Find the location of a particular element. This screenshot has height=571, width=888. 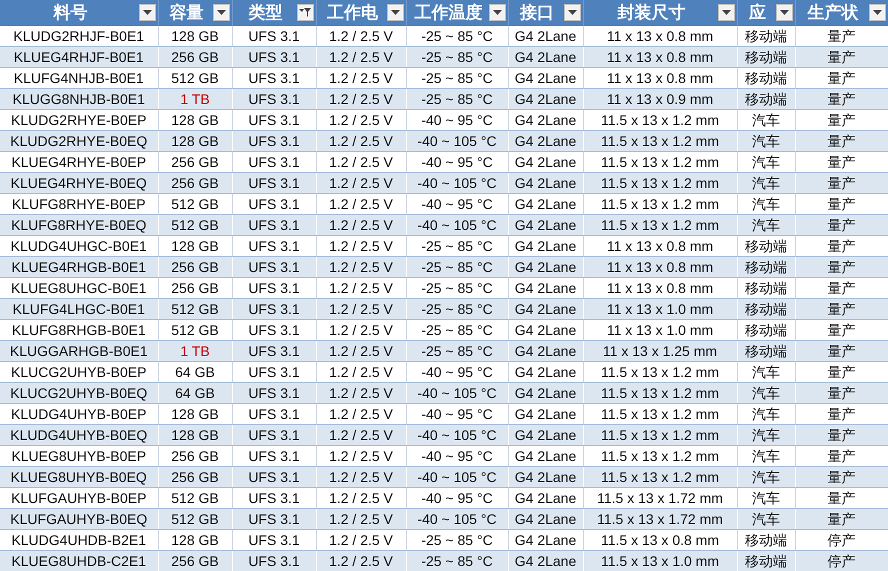

column-header: 应 is located at coordinates (757, 13).